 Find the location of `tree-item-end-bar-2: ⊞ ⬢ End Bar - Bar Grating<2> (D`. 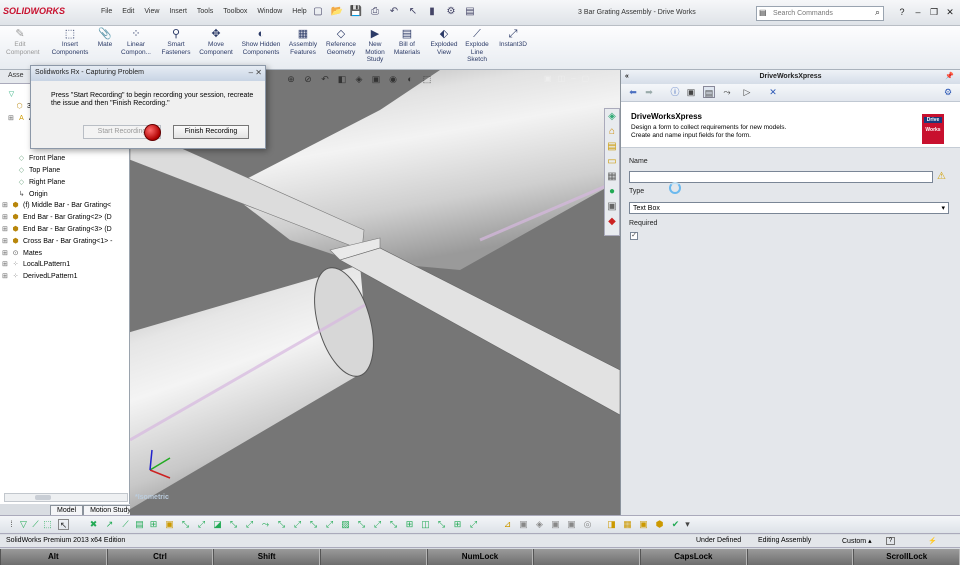

tree-item-end-bar-2: ⊞ ⬢ End Bar - Bar Grating<2> (D is located at coordinates (57, 217).